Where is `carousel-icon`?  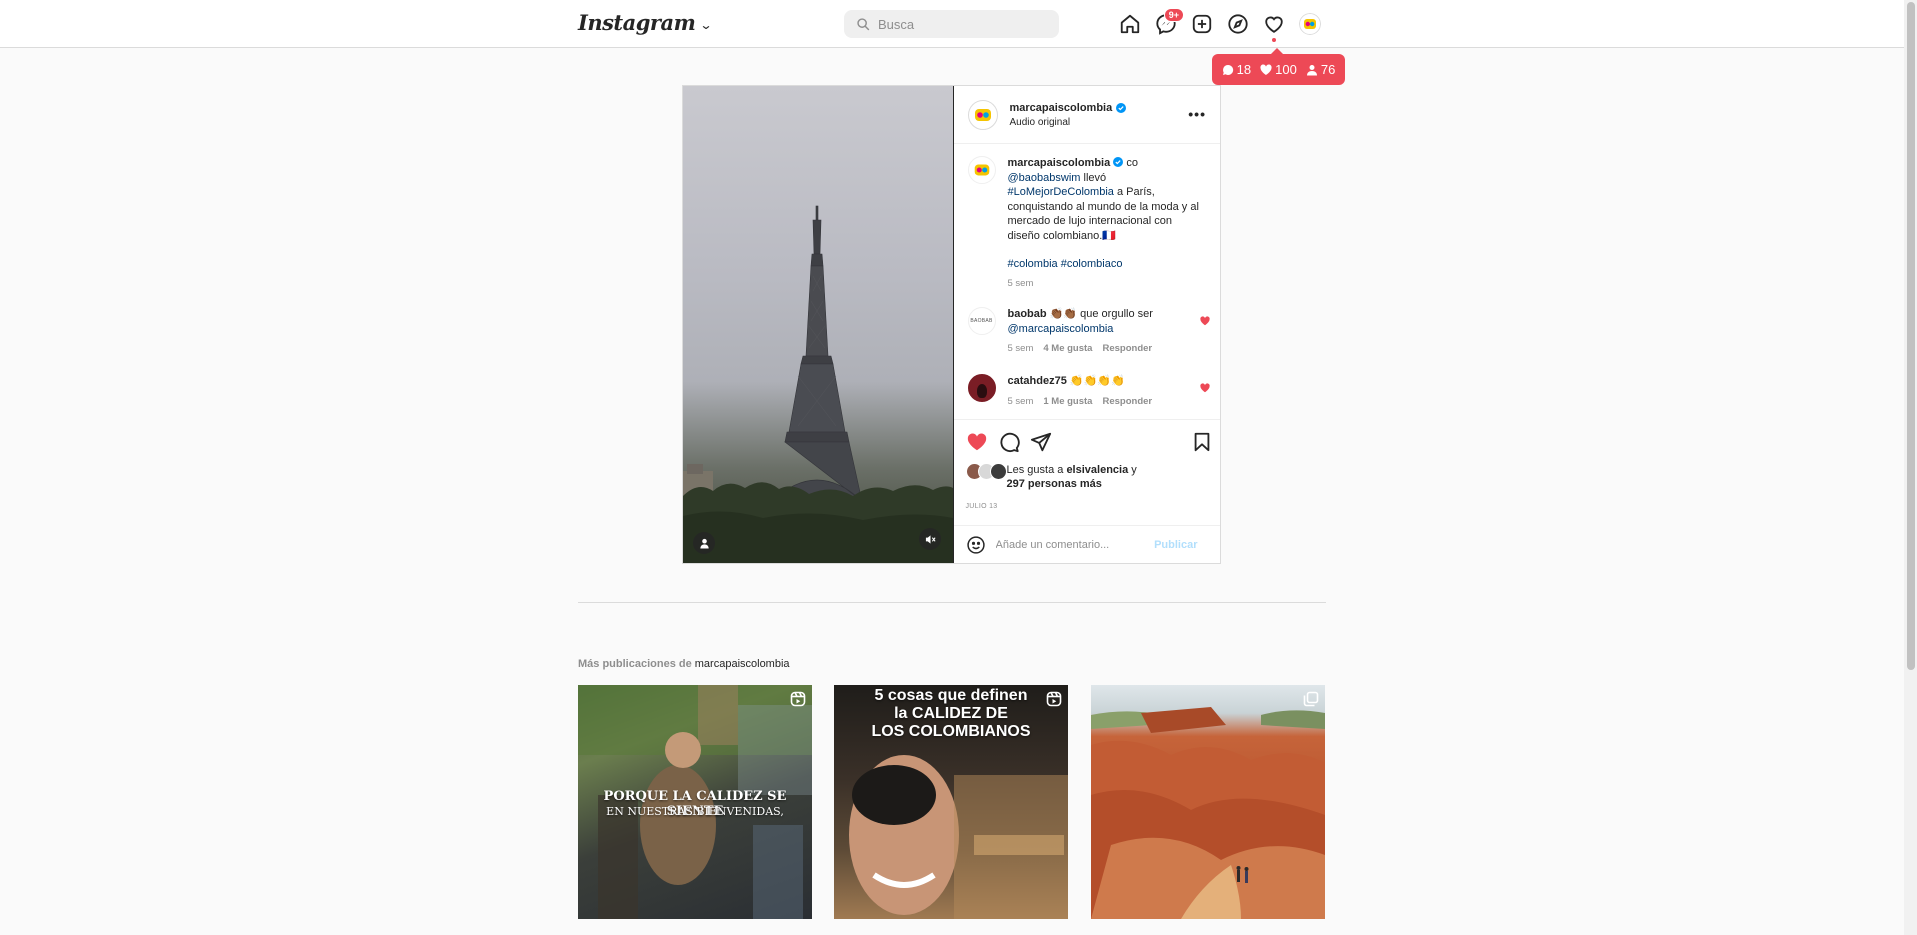
carousel-icon is located at coordinates (1311, 699).